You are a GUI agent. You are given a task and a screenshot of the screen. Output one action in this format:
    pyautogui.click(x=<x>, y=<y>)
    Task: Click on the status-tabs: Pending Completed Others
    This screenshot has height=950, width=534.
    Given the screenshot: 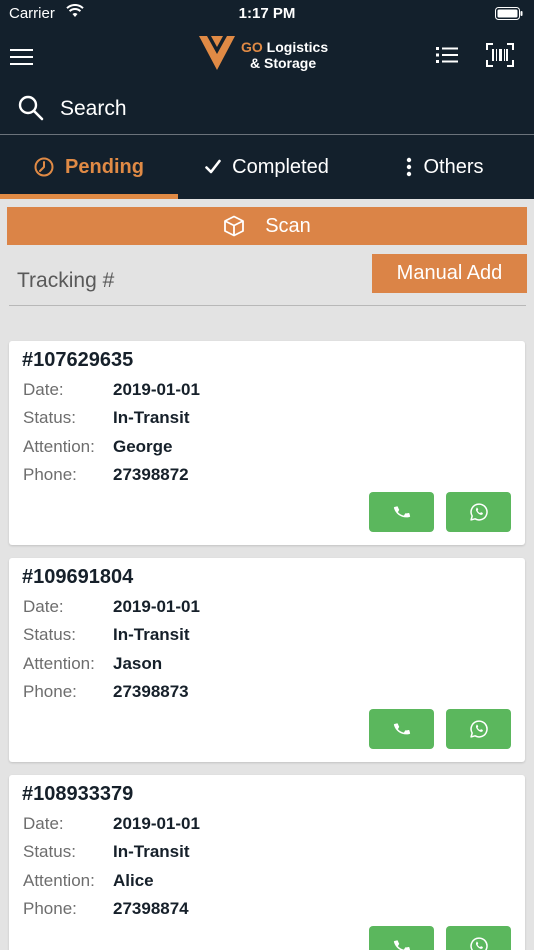 What is the action you would take?
    pyautogui.click(x=267, y=167)
    